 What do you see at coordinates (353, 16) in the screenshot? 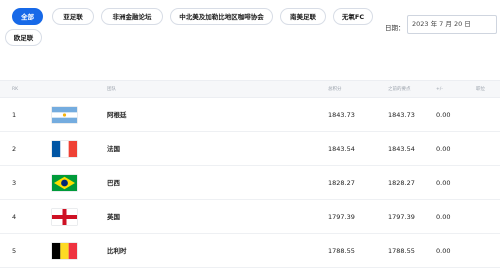
I see `tab-ofc: 无氧FC` at bounding box center [353, 16].